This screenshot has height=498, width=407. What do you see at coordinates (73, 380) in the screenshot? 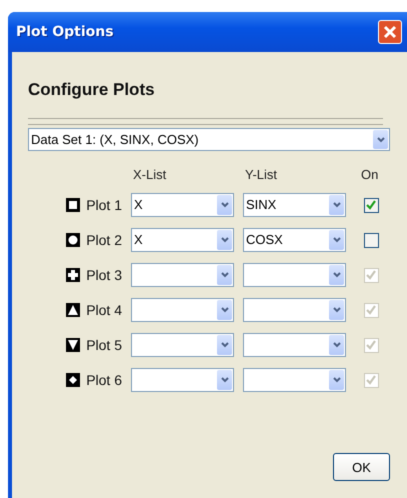
I see `diamond-marker-icon` at bounding box center [73, 380].